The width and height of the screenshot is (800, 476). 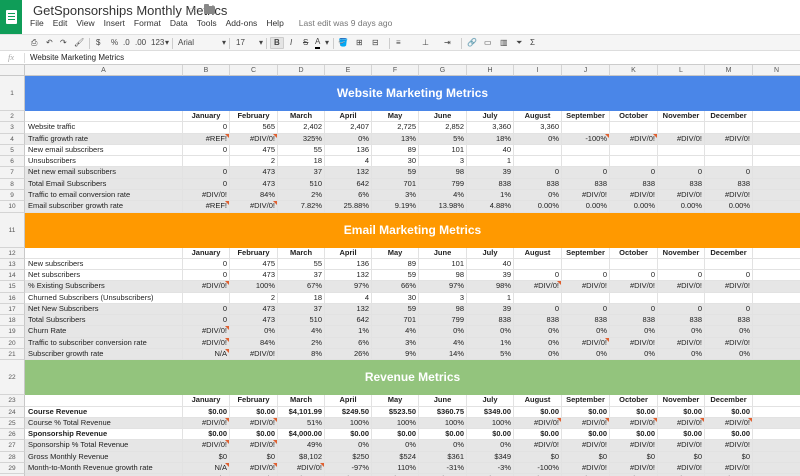 I want to click on print-icon: ⎙, so click(x=34, y=43).